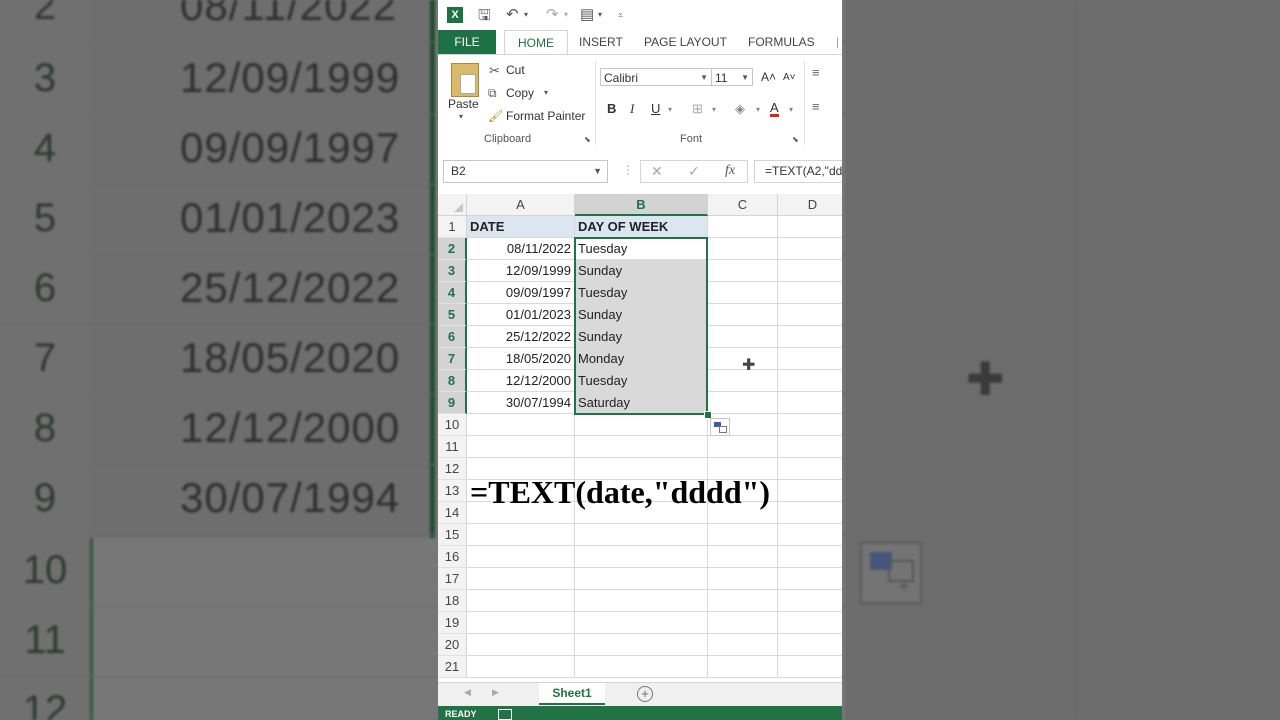  What do you see at coordinates (572, 694) in the screenshot?
I see `sheet-tab-sheet1: Sheet1` at bounding box center [572, 694].